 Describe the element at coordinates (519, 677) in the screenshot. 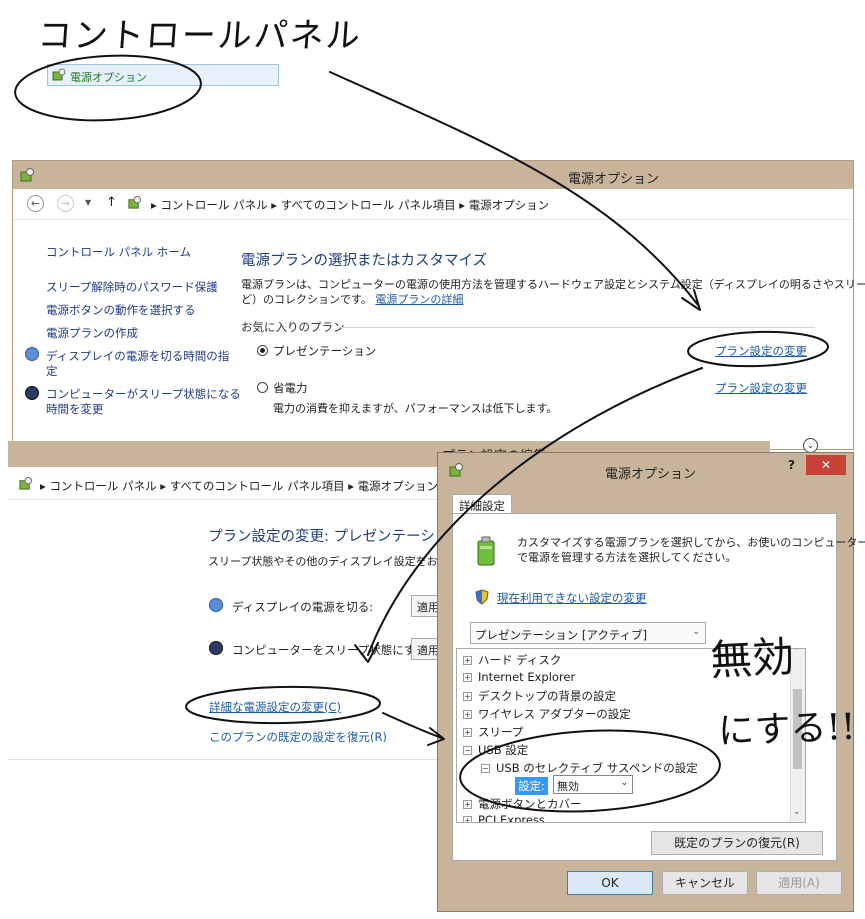

I see `tree-item: + Internet Explorer` at that location.